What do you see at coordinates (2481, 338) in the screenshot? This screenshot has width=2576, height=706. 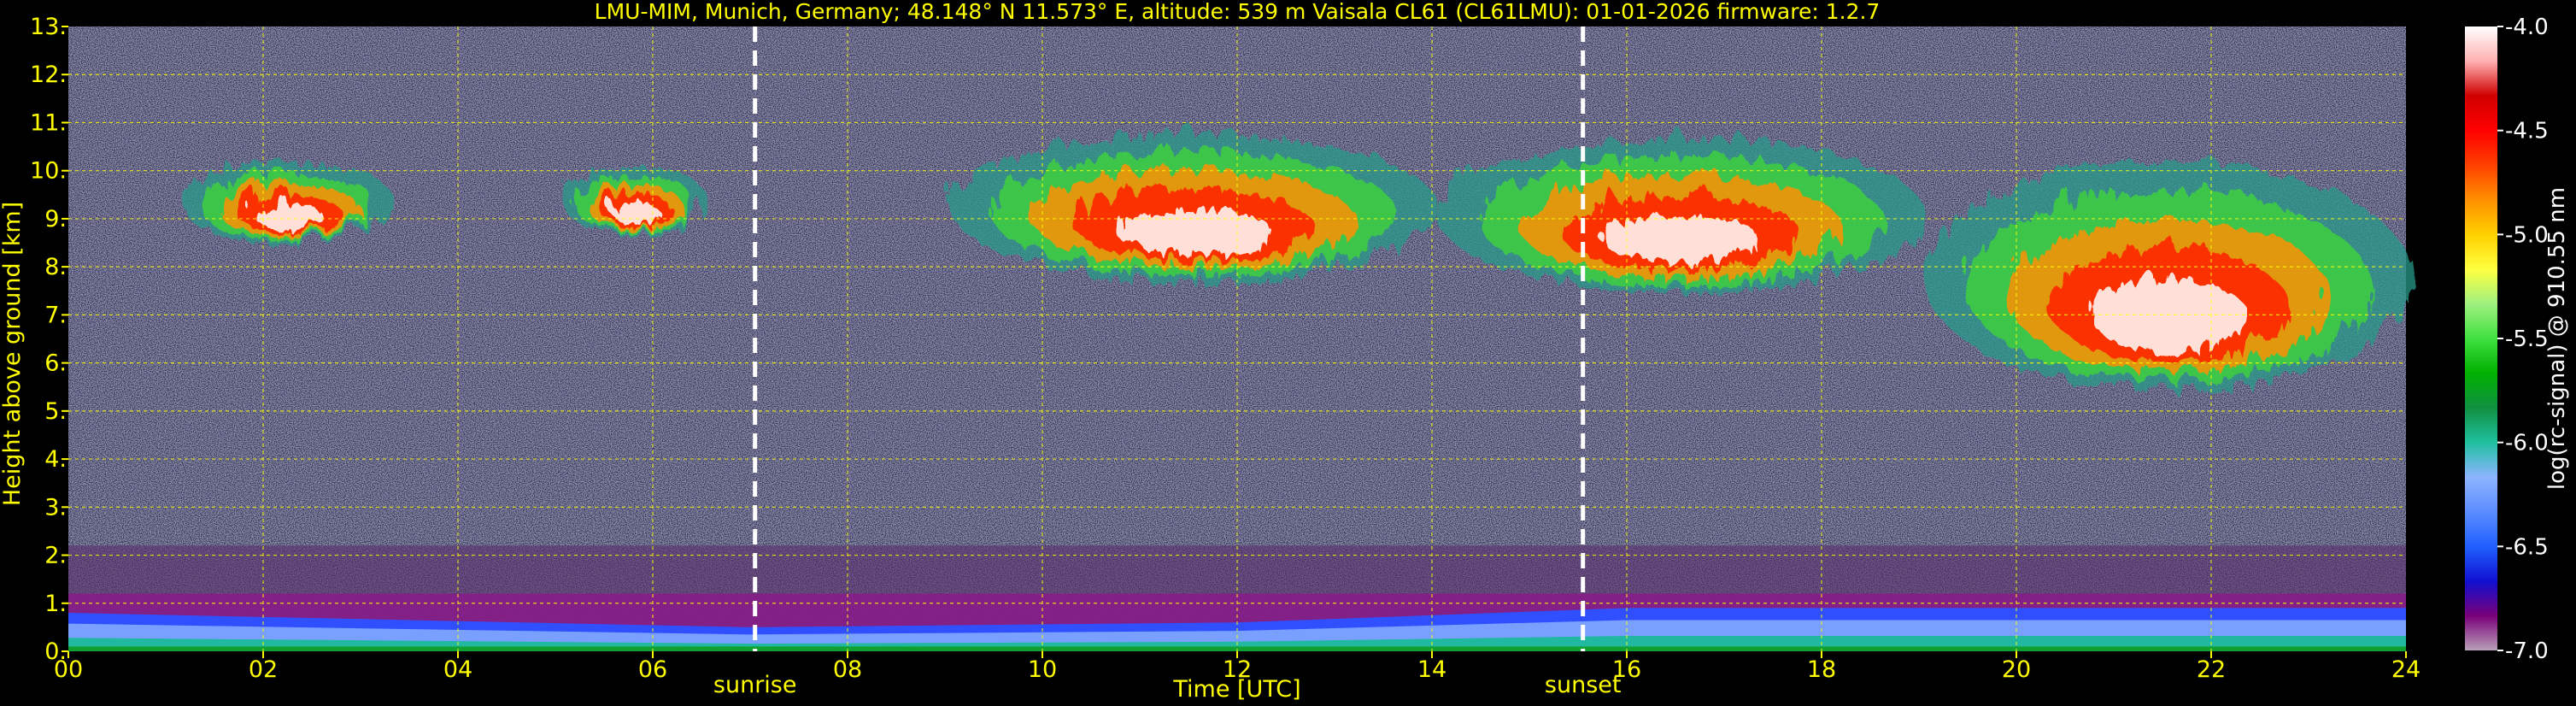 I see `colorbar-bar` at bounding box center [2481, 338].